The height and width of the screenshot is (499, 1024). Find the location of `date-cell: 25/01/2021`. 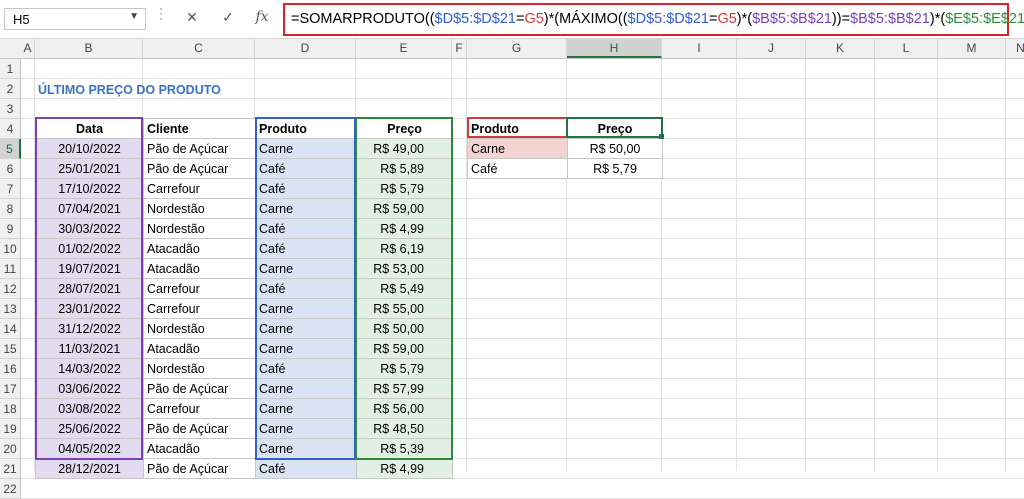

date-cell: 25/01/2021 is located at coordinates (89, 168).